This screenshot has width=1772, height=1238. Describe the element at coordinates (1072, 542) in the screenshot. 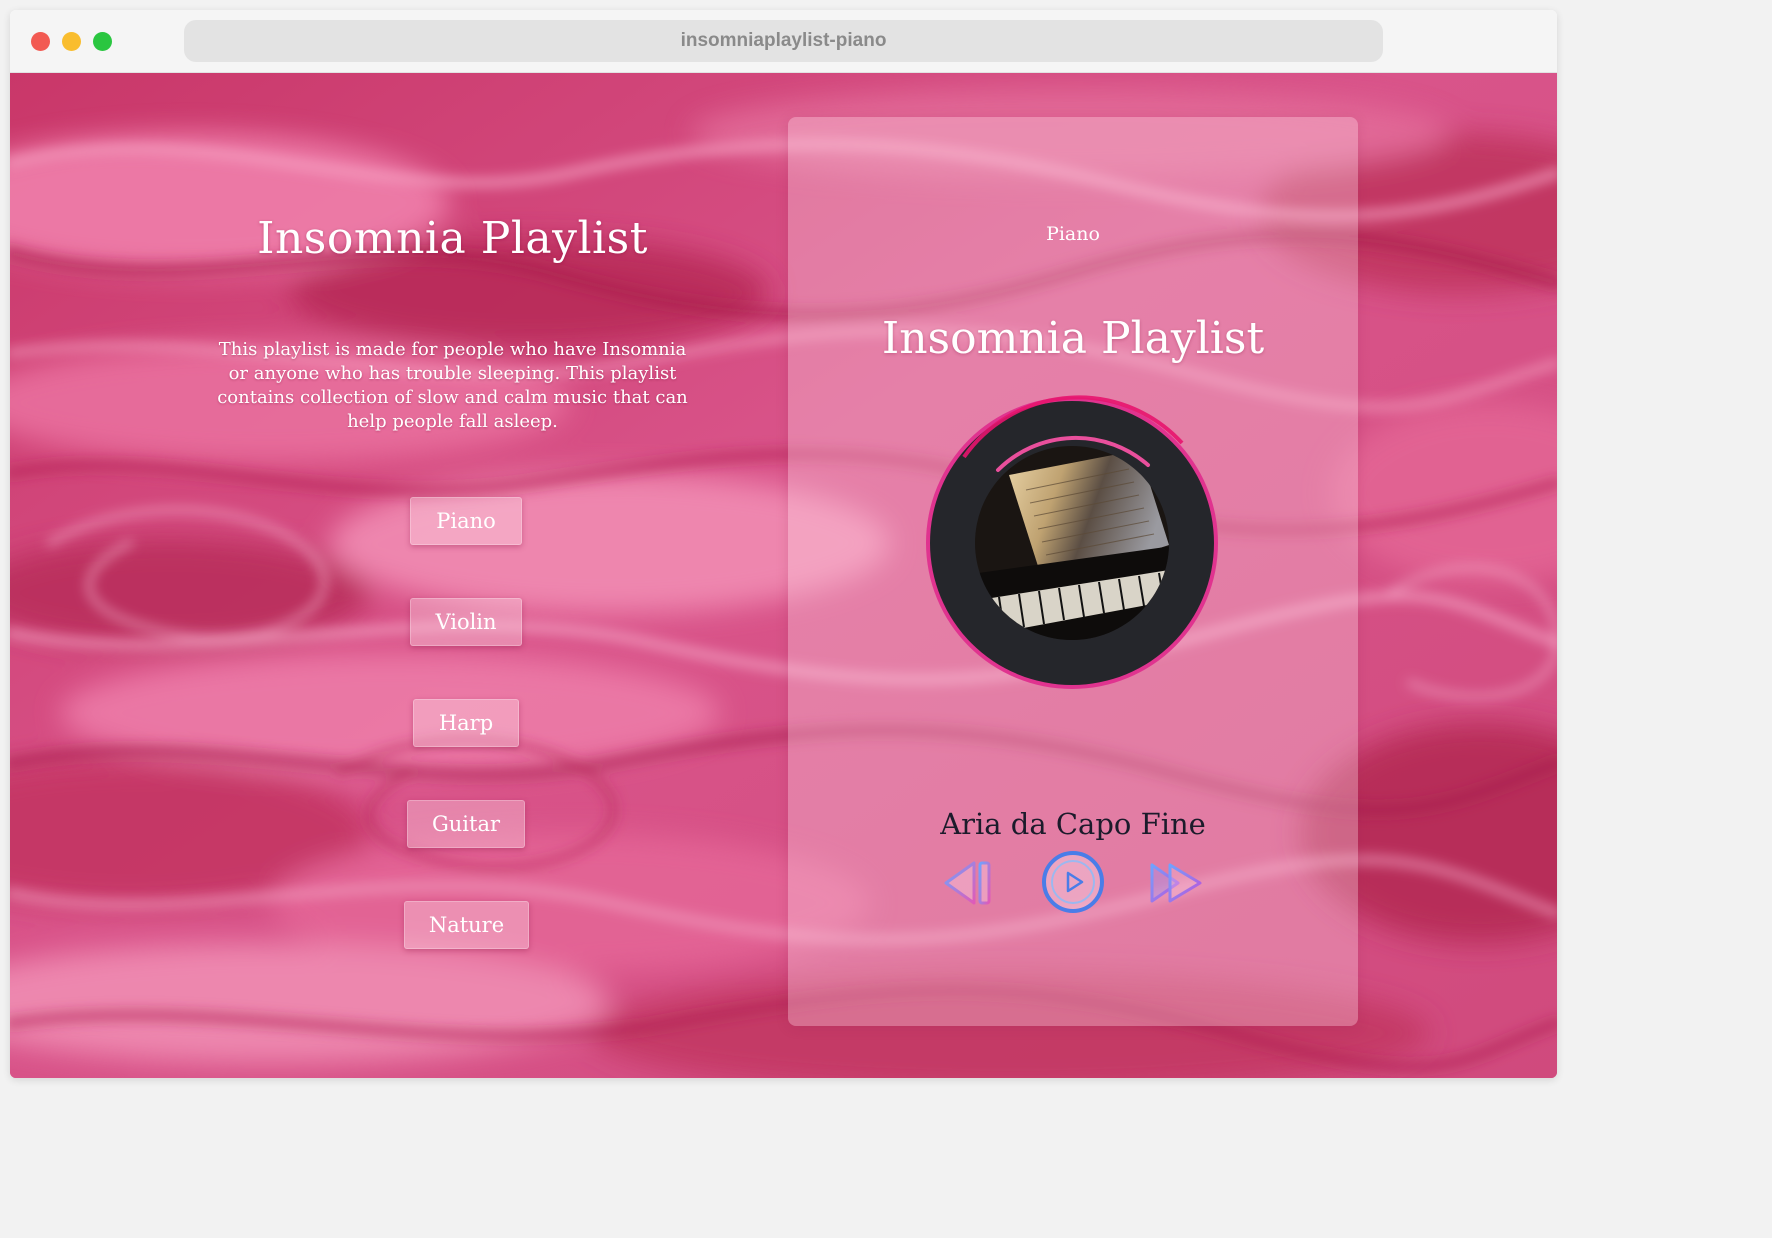

I see `album-art-disc` at that location.